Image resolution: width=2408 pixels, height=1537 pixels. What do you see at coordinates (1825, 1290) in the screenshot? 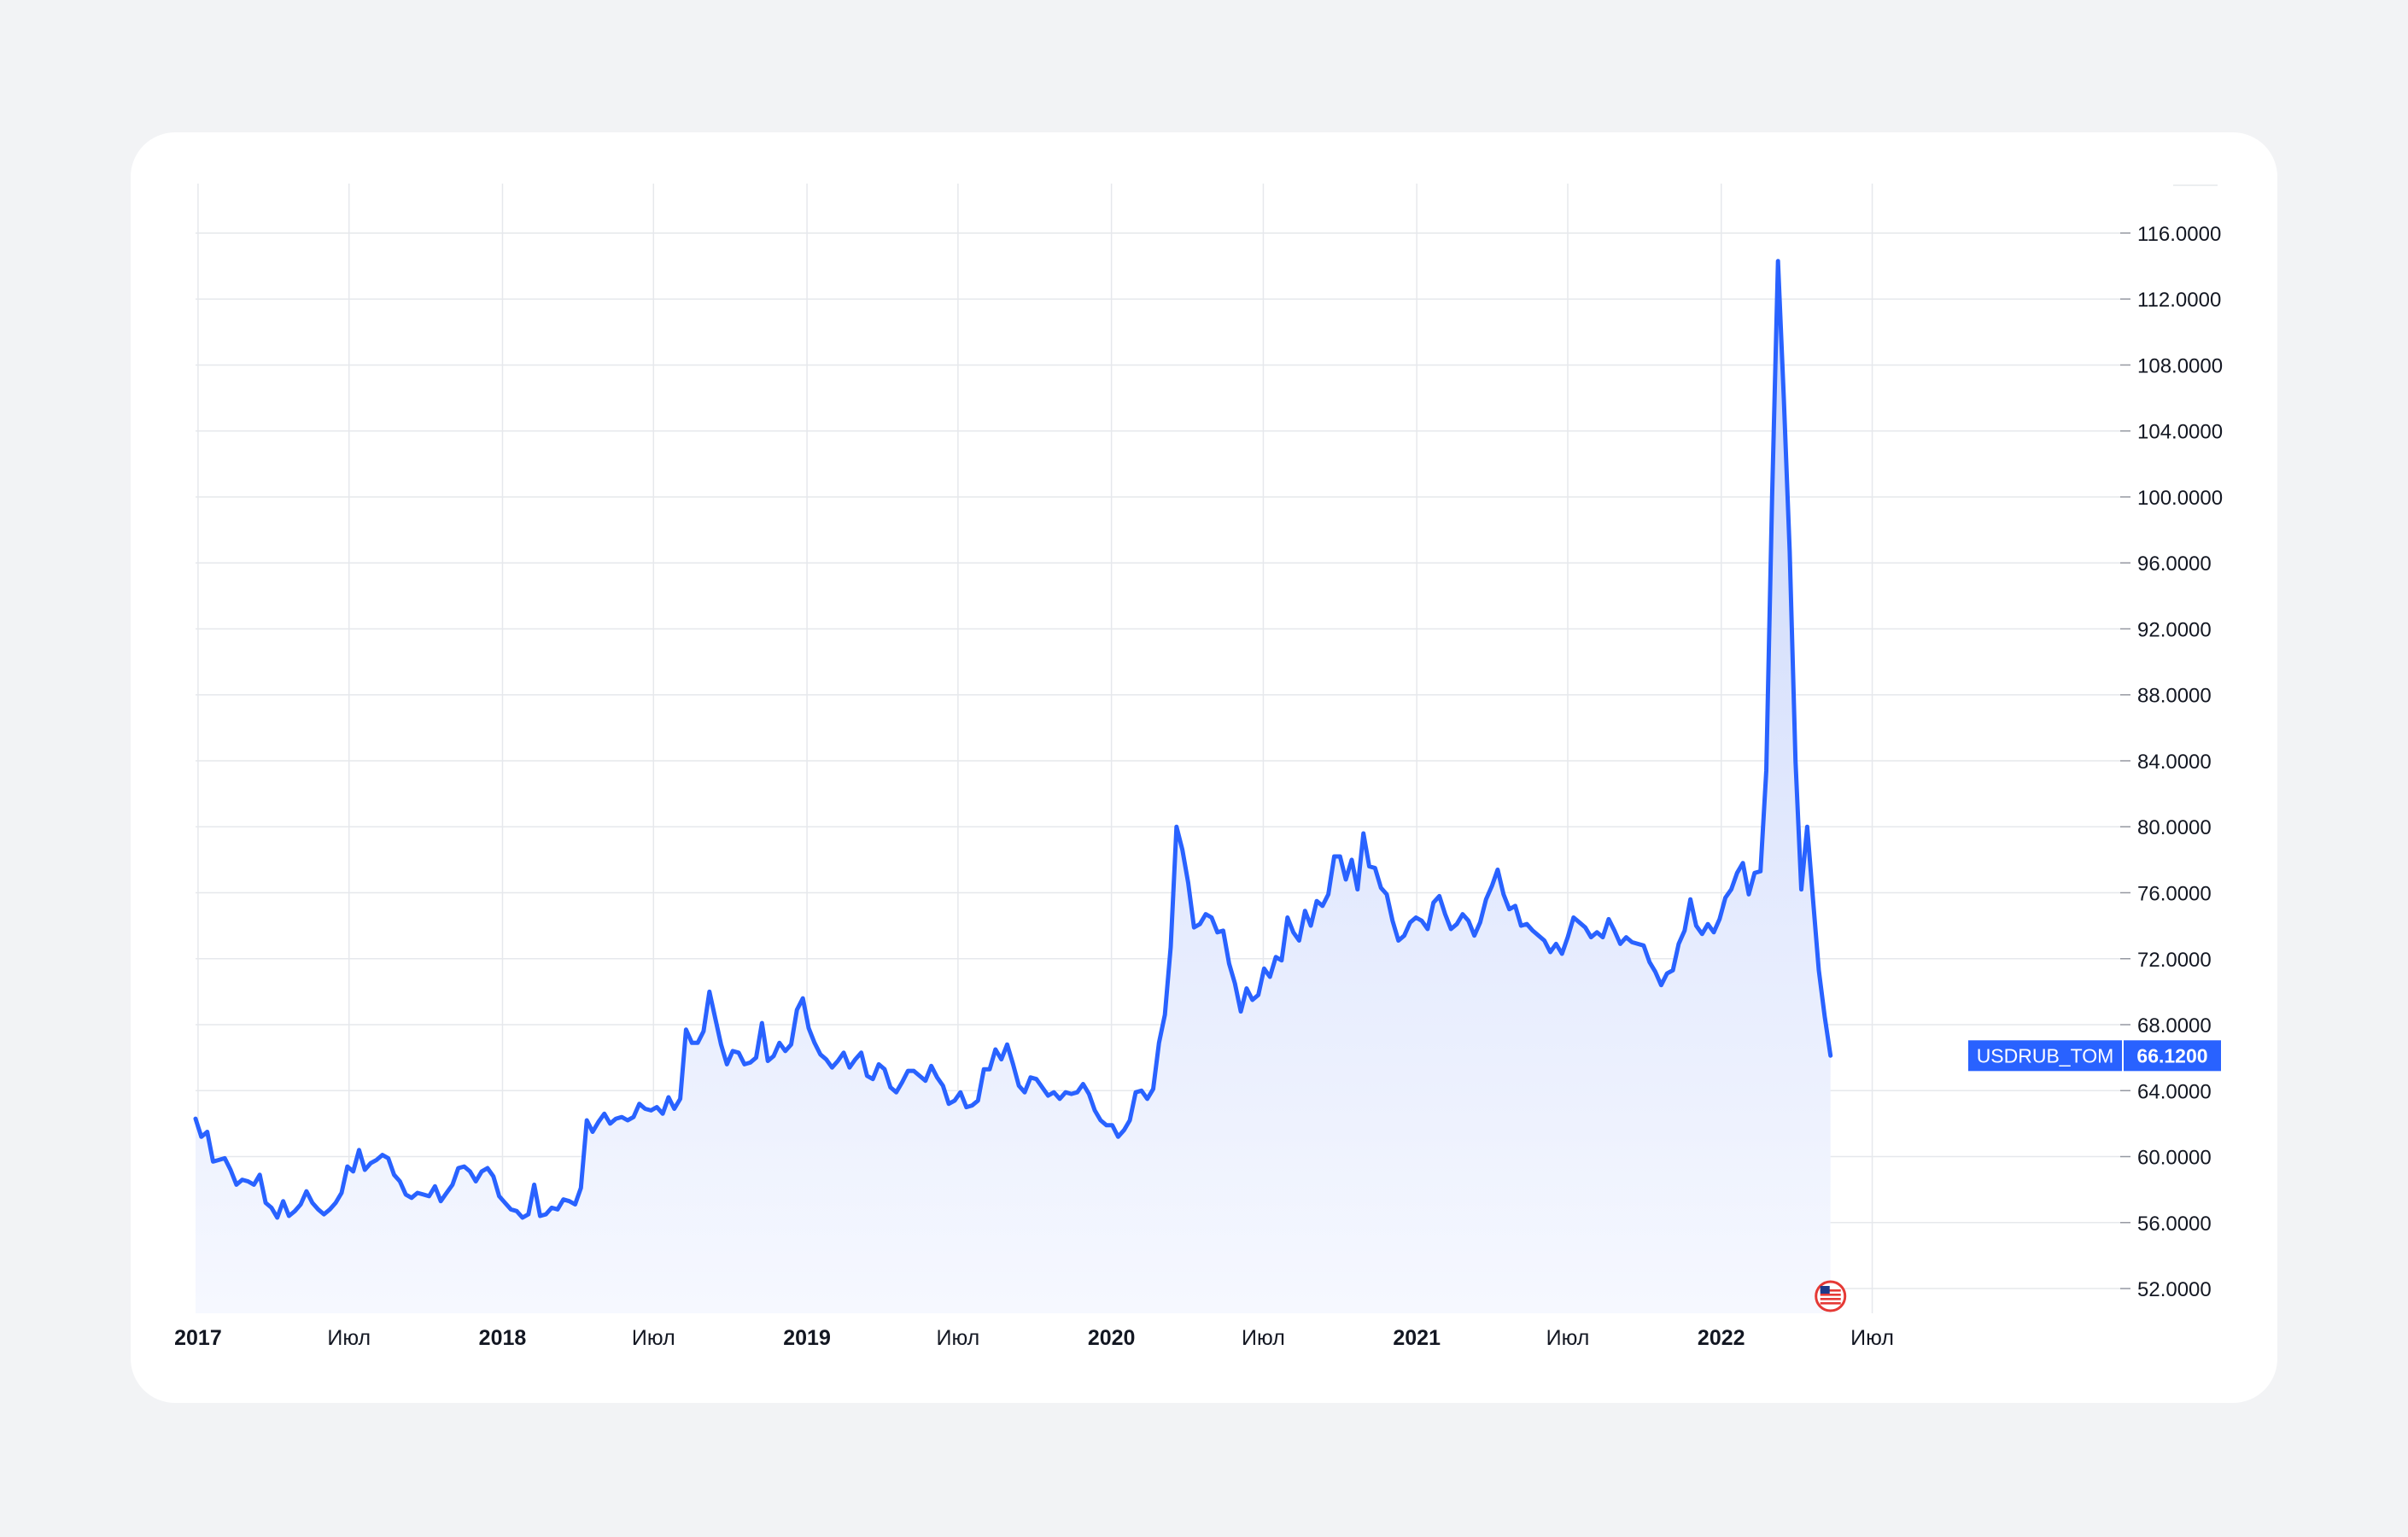
I see `flag-canton` at bounding box center [1825, 1290].